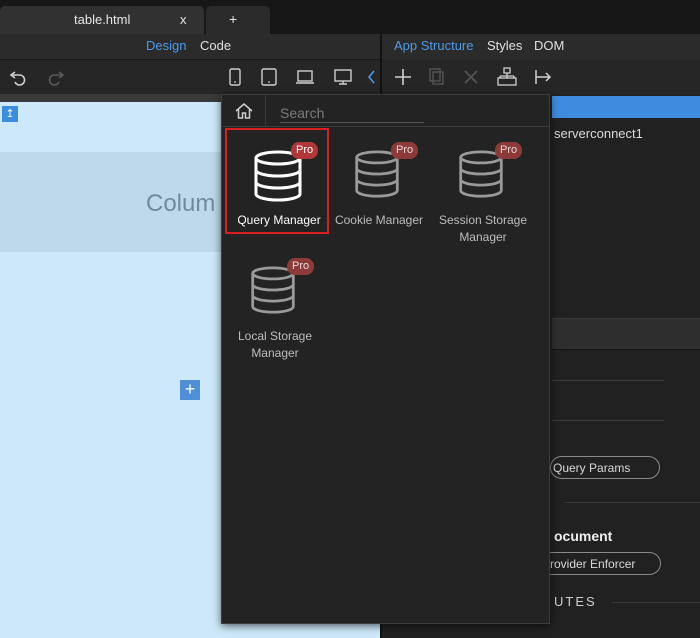 This screenshot has height=638, width=700. Describe the element at coordinates (215, 45) in the screenshot. I see `code-mode-tab: Code` at that location.